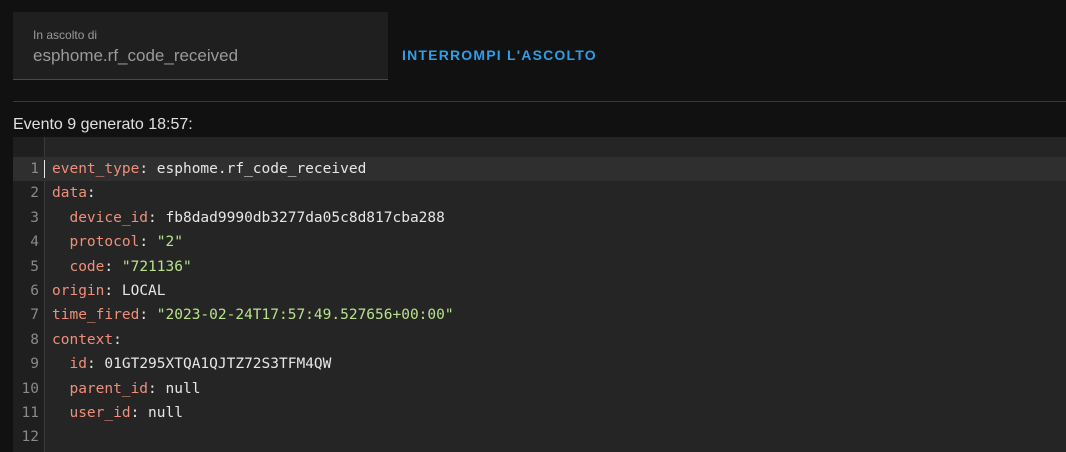  I want to click on line-number: 8, so click(34, 339).